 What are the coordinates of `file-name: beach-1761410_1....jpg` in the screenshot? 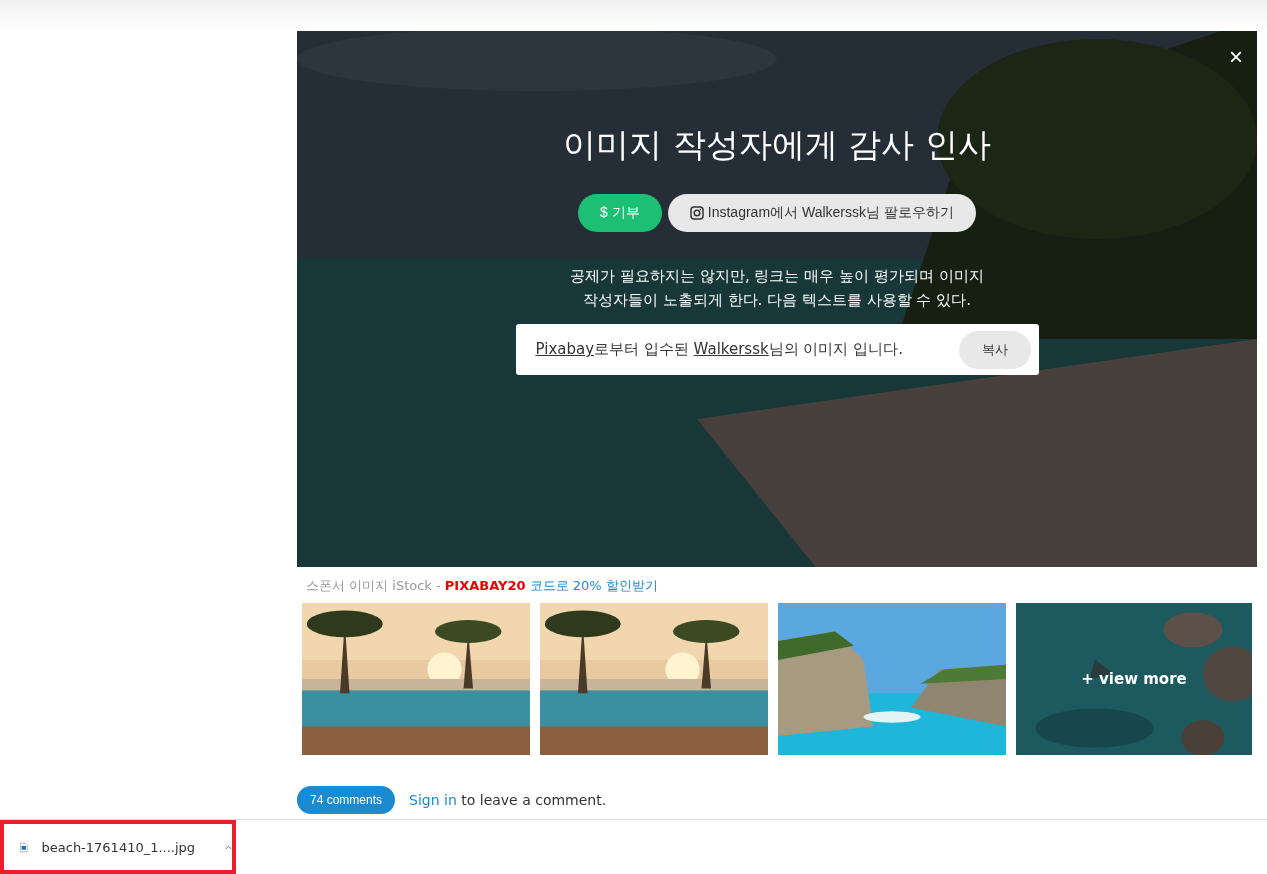 It's located at (118, 847).